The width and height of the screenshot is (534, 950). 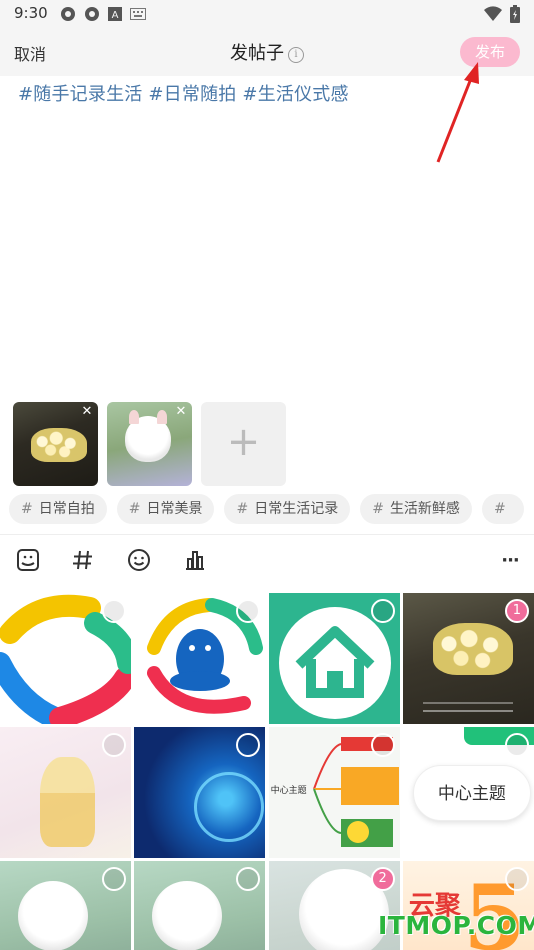 What do you see at coordinates (296, 55) in the screenshot?
I see `info-icon: i` at bounding box center [296, 55].